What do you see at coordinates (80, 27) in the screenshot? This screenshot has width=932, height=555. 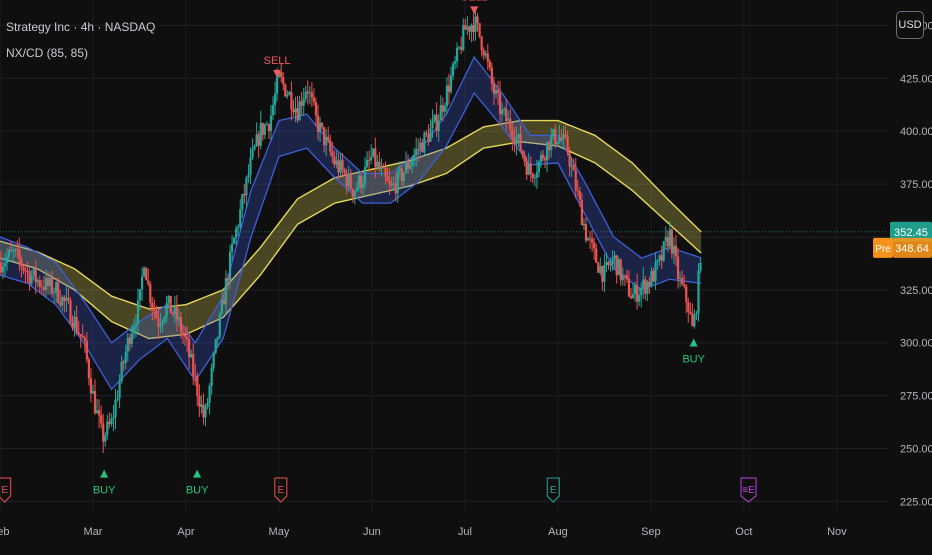 I see `symbol-title: Strategy Inc · 4h · NASDAQ` at bounding box center [80, 27].